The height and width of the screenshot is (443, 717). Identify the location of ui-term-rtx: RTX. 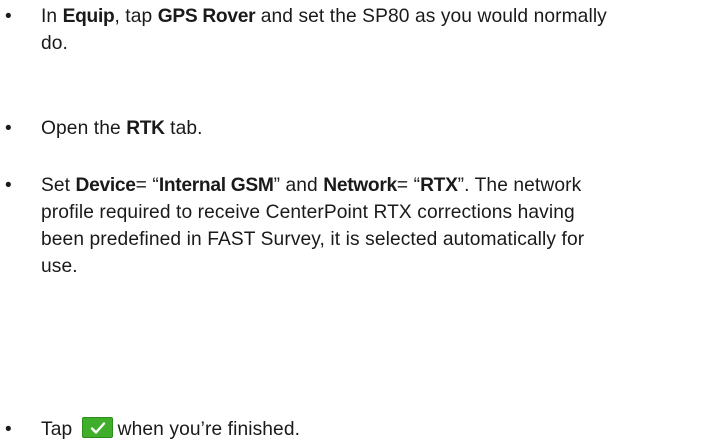
(439, 185).